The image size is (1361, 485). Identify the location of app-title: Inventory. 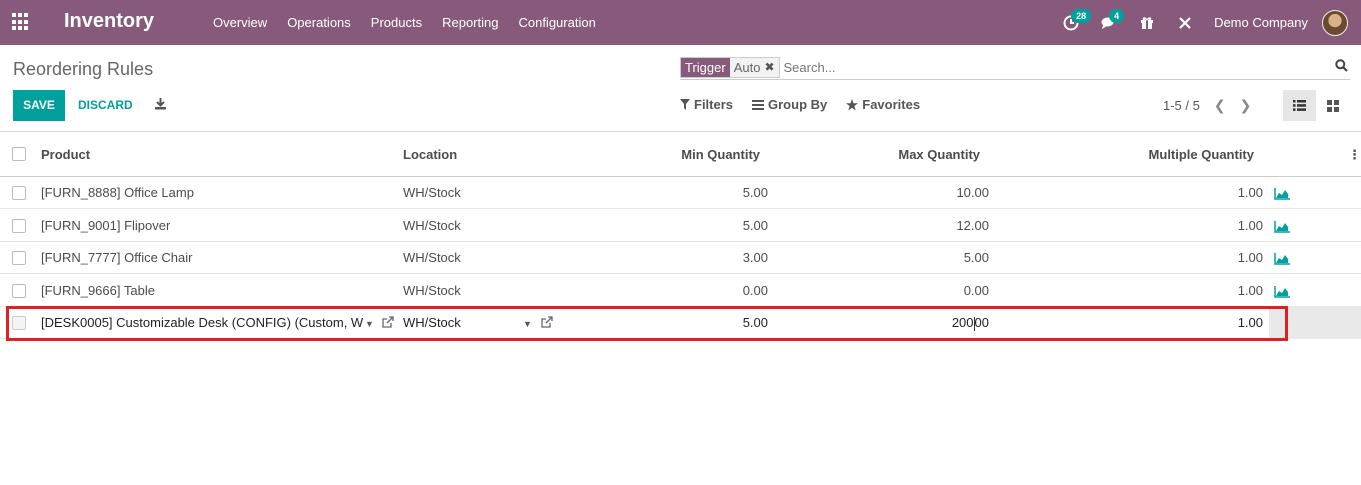
(109, 21).